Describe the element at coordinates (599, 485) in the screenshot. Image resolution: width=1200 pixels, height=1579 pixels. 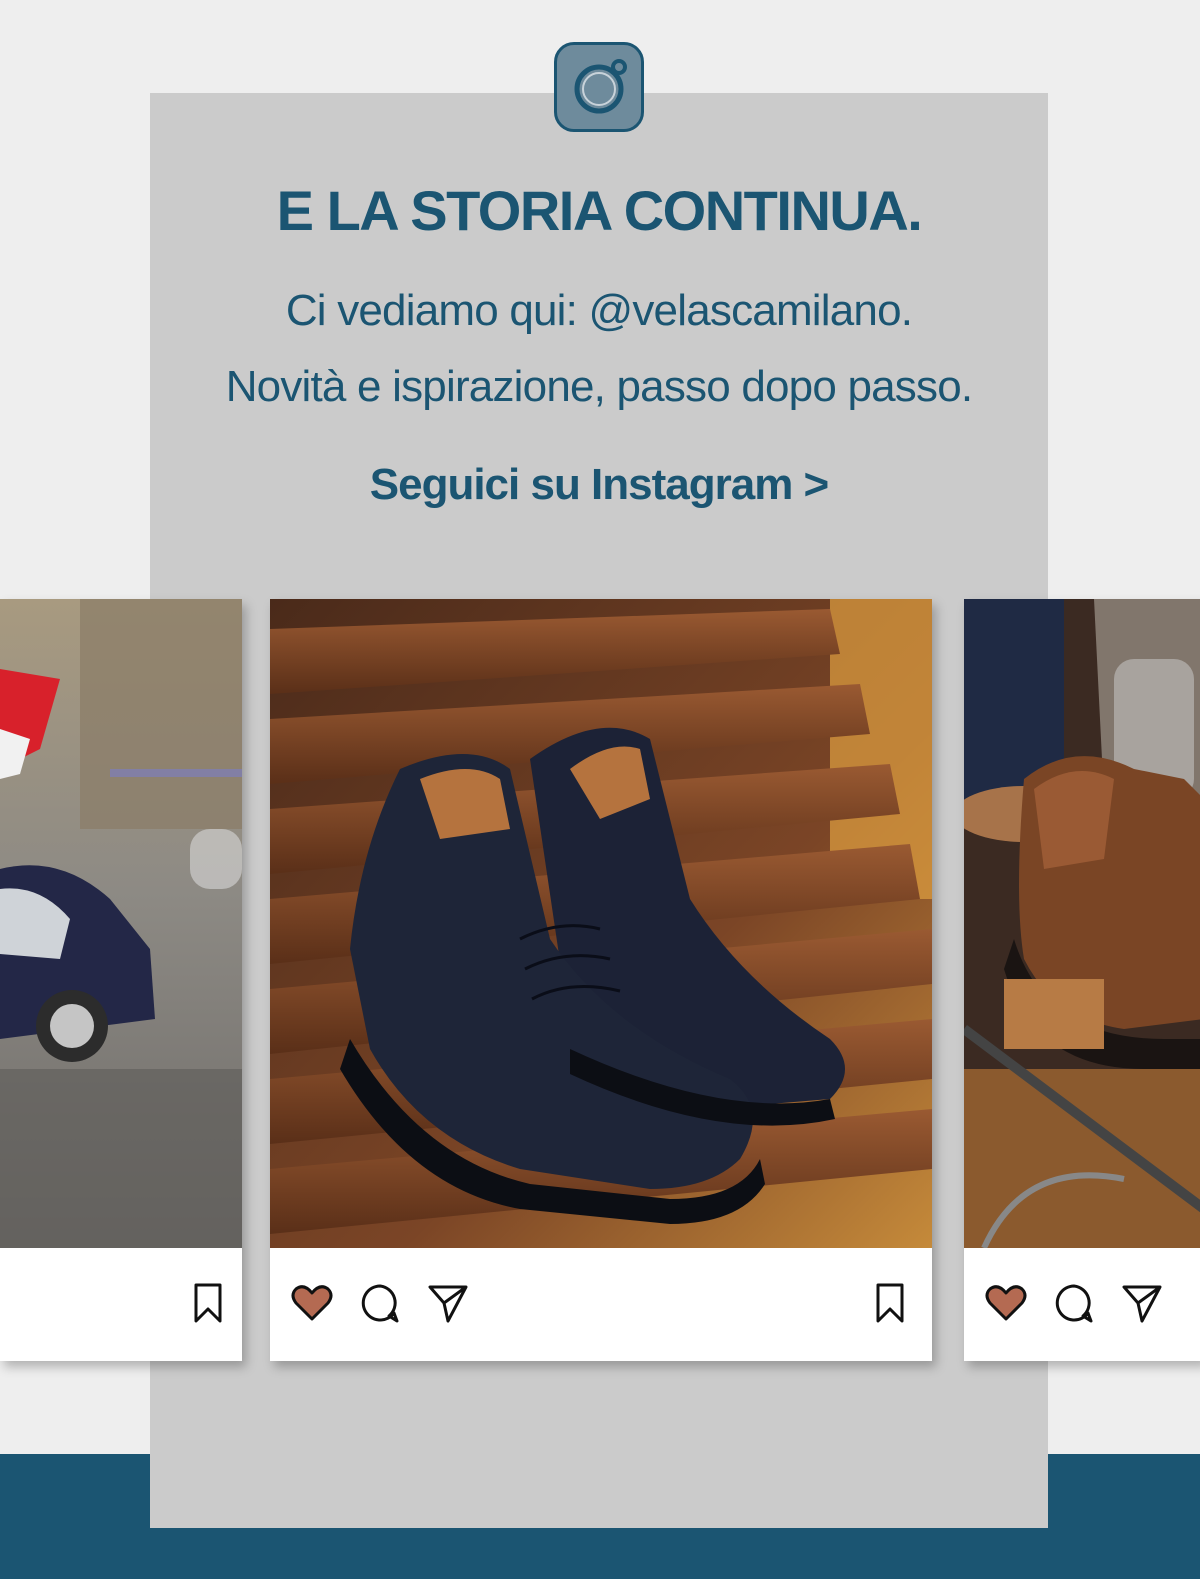
I see `follow-instagram-link: Seguici su Instagram >` at that location.